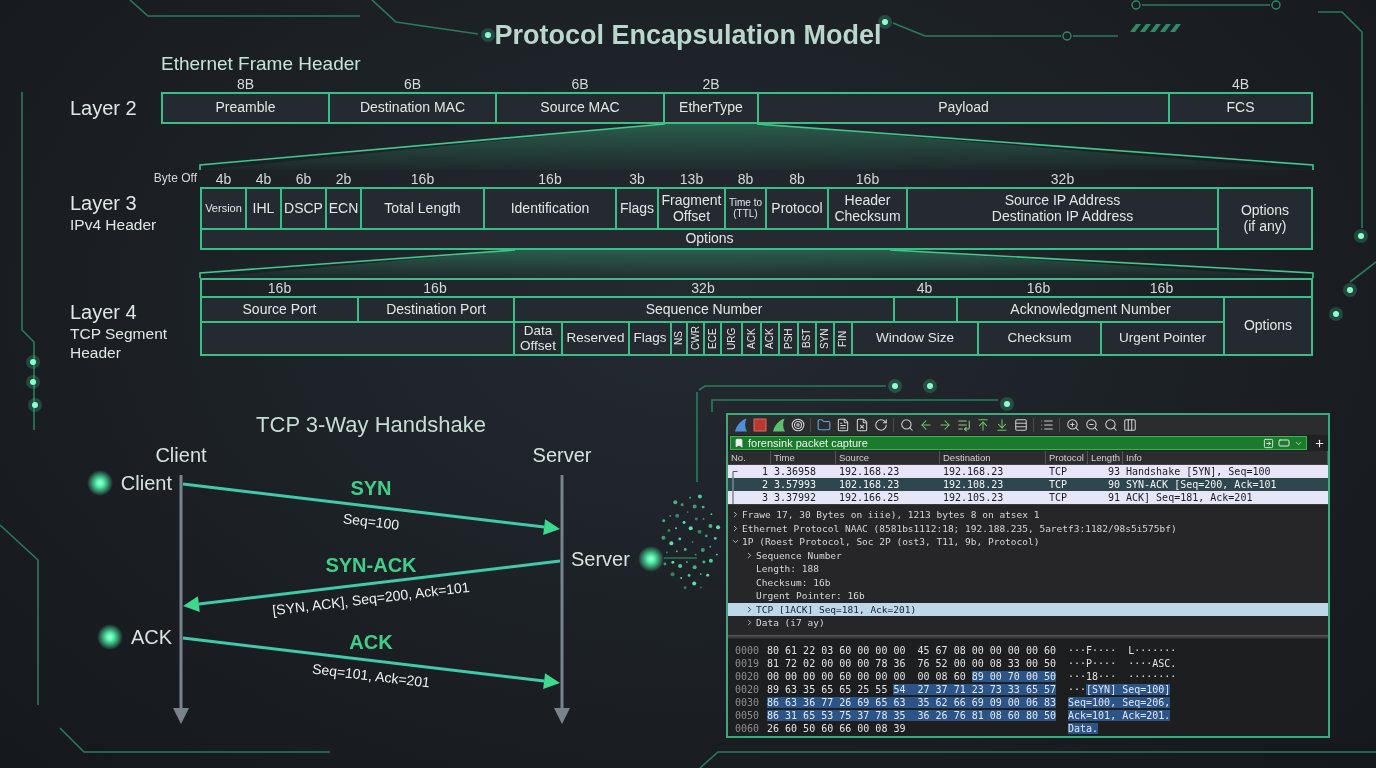 This screenshot has width=1376, height=768. I want to click on ring-node-icon, so click(1067, 36).